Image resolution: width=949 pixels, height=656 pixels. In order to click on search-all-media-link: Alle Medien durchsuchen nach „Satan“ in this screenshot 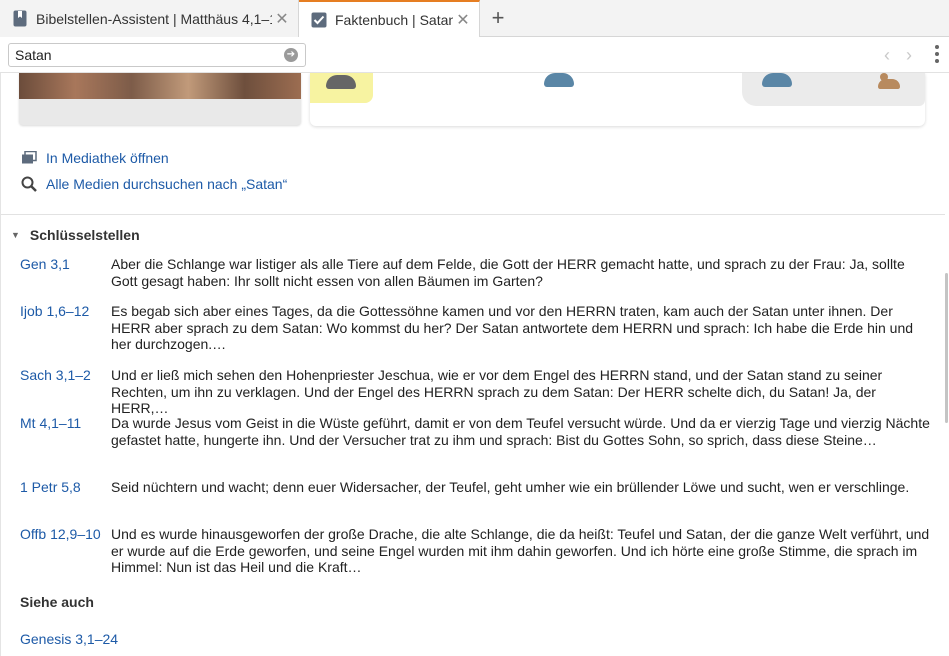, I will do `click(153, 184)`.